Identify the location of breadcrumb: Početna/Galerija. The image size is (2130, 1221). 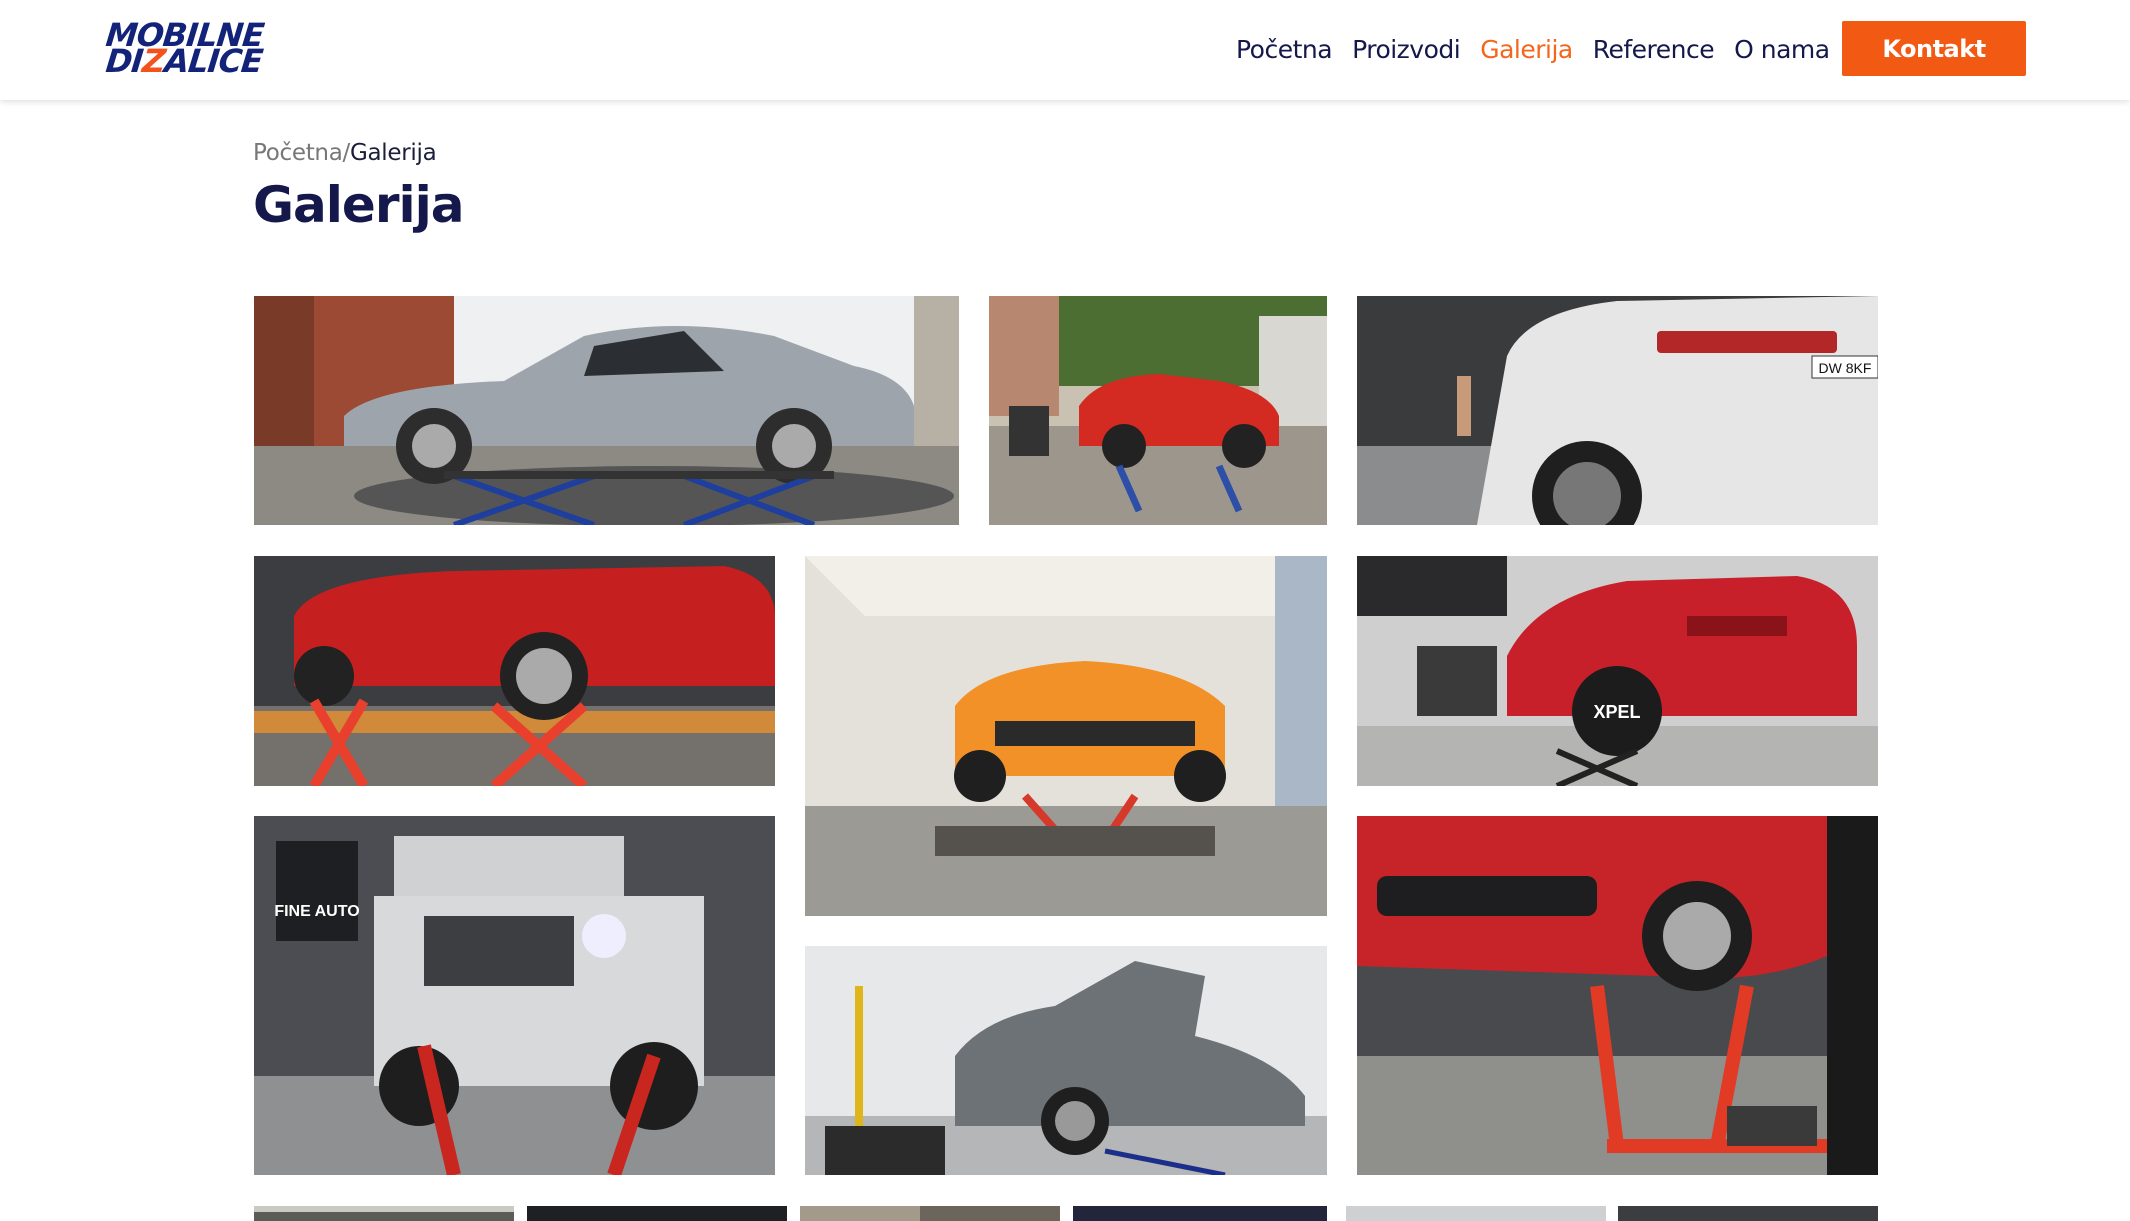
(345, 153).